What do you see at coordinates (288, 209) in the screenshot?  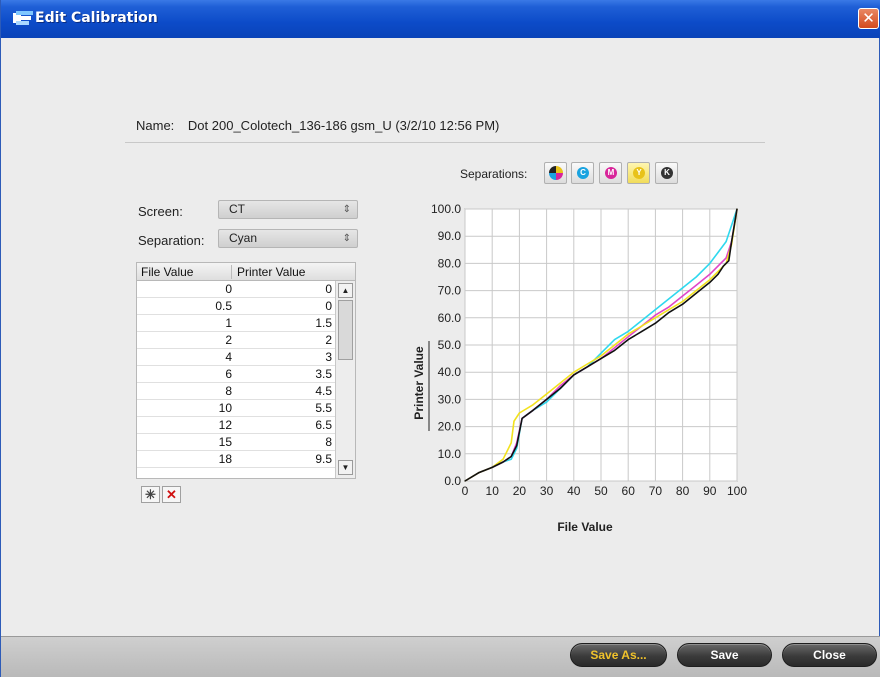 I see `screen-select: CT ⇕` at bounding box center [288, 209].